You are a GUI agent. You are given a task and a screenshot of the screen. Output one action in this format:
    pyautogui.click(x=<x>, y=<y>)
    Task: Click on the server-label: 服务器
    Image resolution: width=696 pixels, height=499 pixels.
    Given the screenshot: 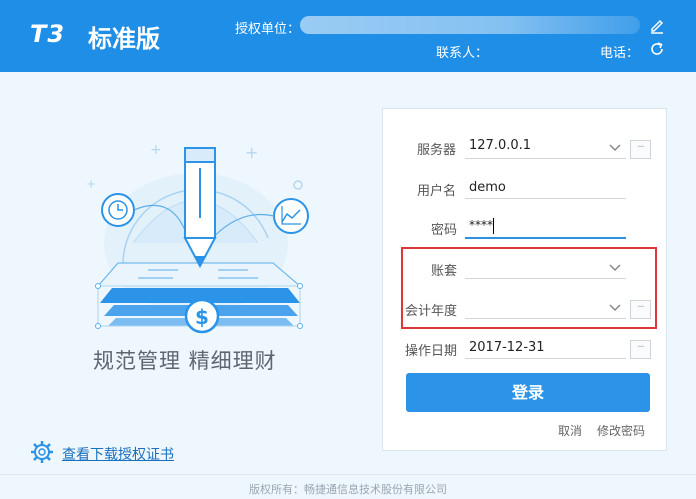 What is the action you would take?
    pyautogui.click(x=437, y=150)
    